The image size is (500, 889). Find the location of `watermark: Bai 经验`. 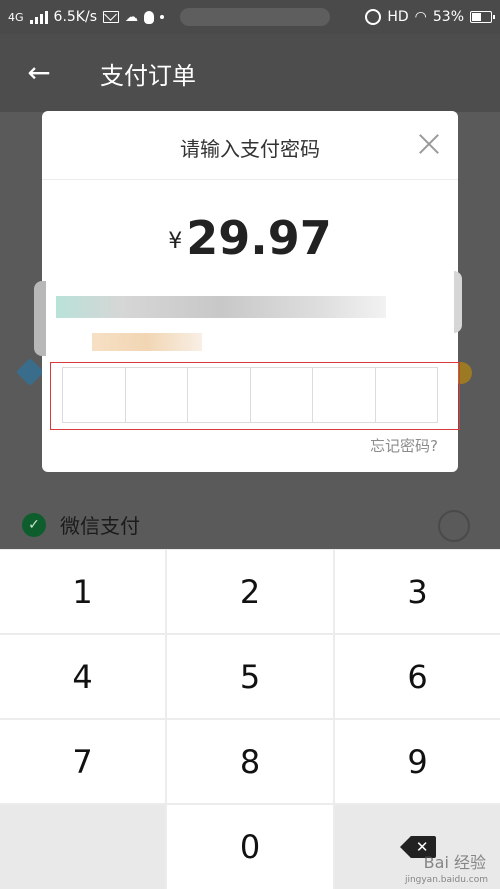

watermark: Bai 经验 is located at coordinates (454, 862).